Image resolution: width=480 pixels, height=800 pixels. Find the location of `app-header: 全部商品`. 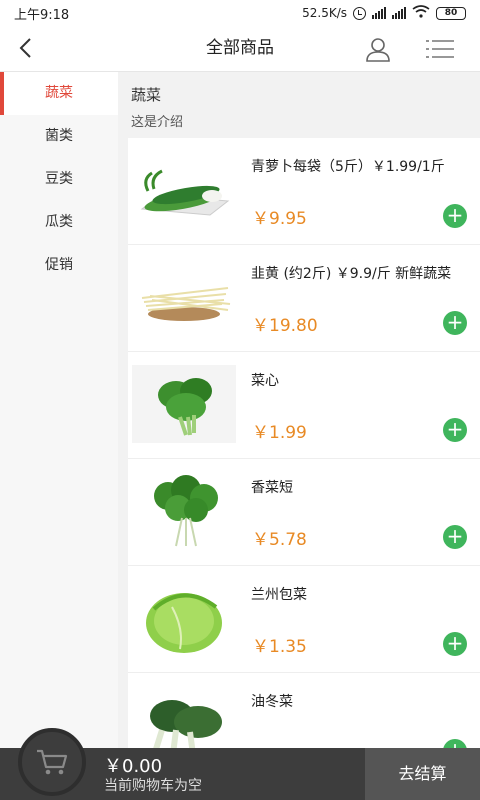

app-header: 全部商品 is located at coordinates (240, 49).